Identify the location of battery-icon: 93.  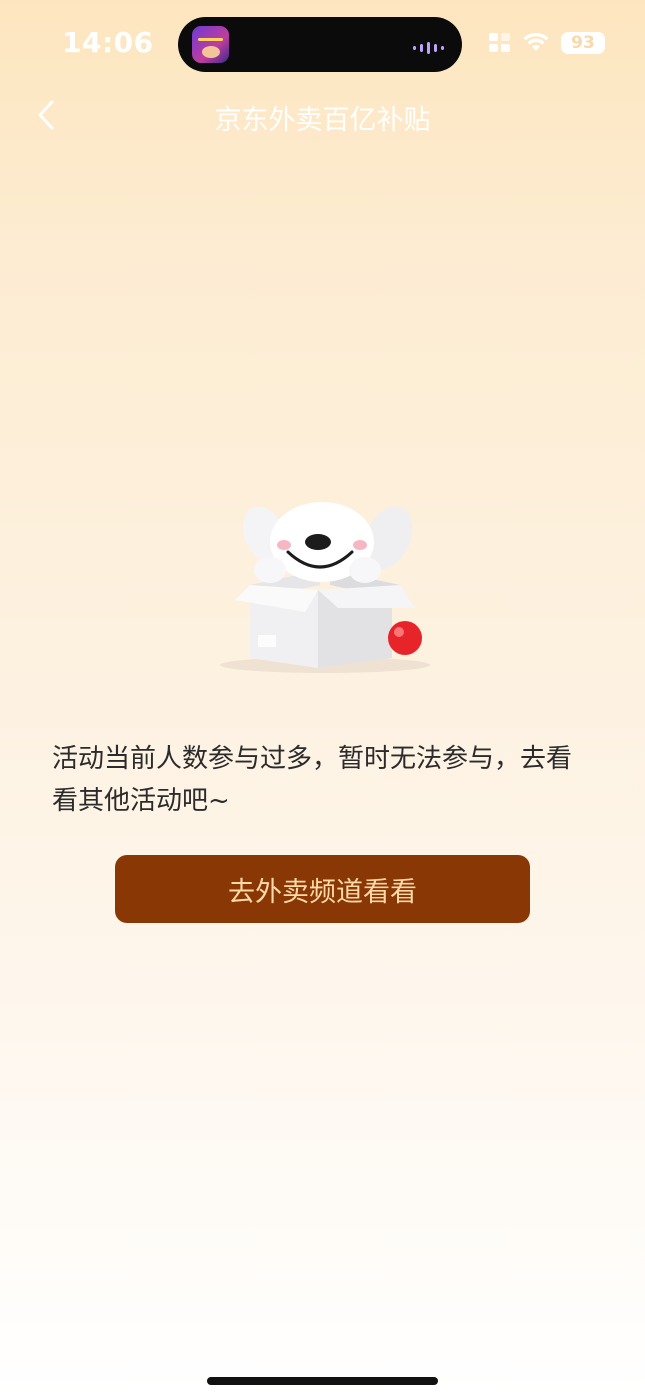
(583, 43).